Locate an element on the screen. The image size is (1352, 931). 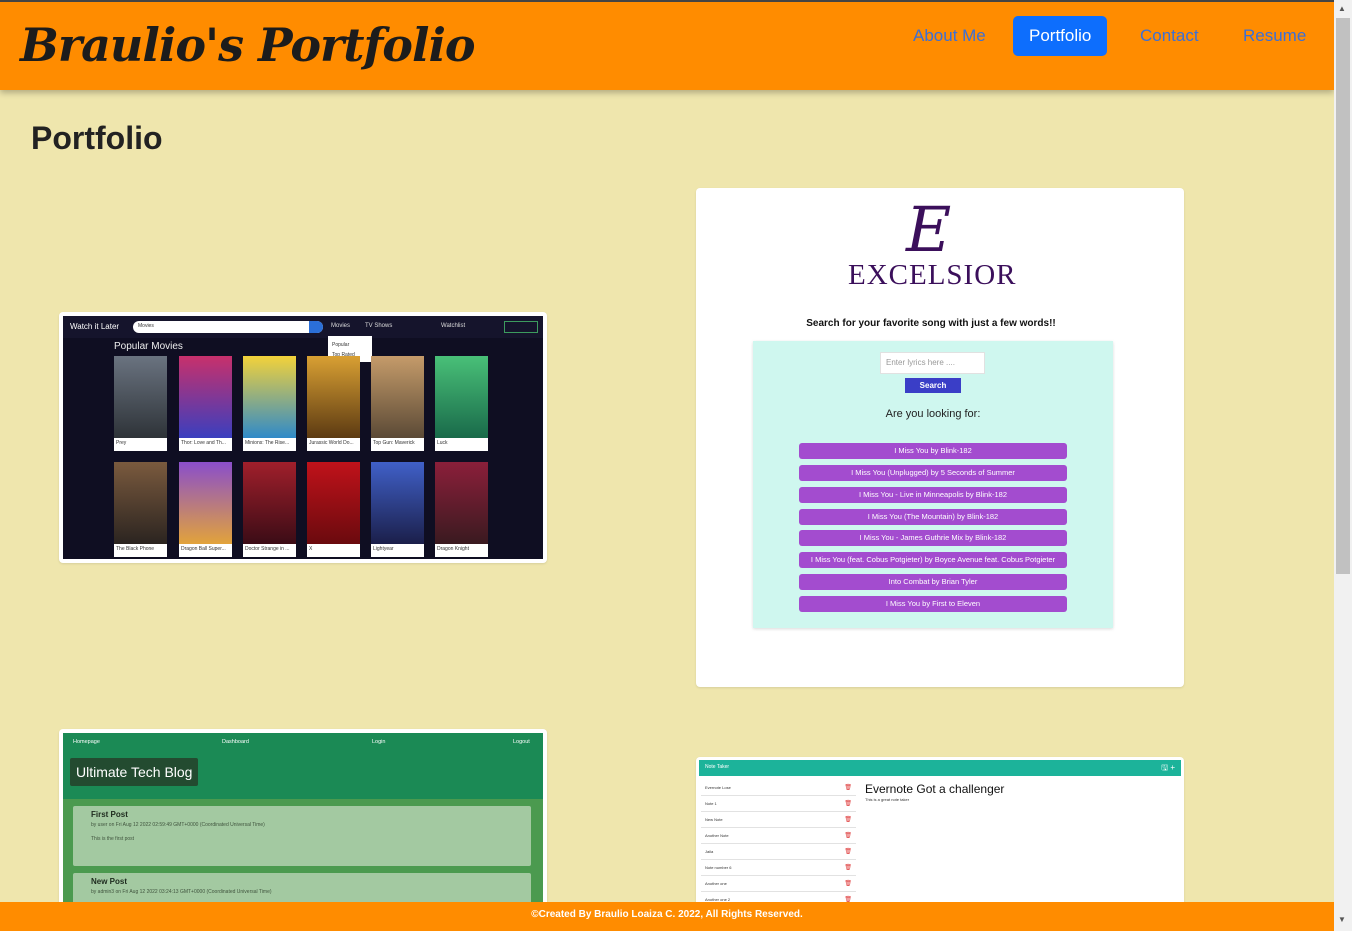
movie-poster: Prey is located at coordinates (140, 403).